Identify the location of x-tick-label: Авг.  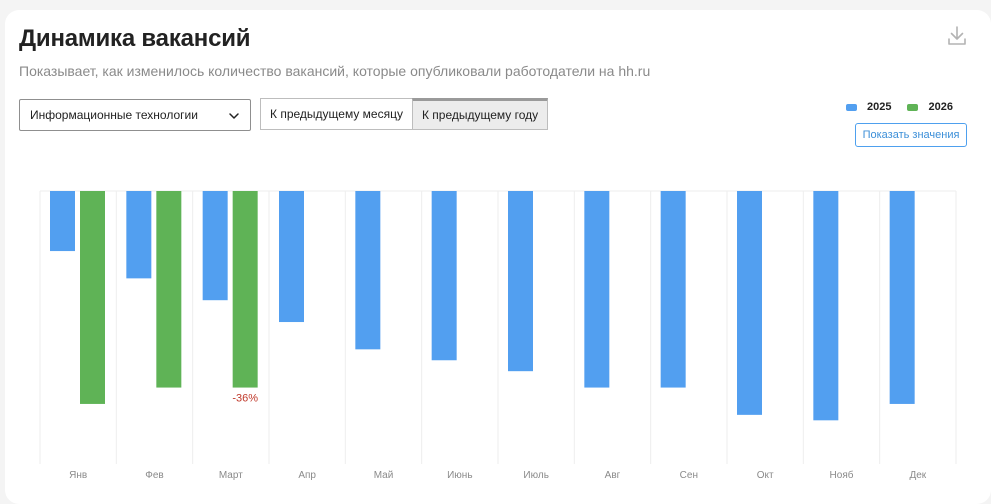
(613, 475).